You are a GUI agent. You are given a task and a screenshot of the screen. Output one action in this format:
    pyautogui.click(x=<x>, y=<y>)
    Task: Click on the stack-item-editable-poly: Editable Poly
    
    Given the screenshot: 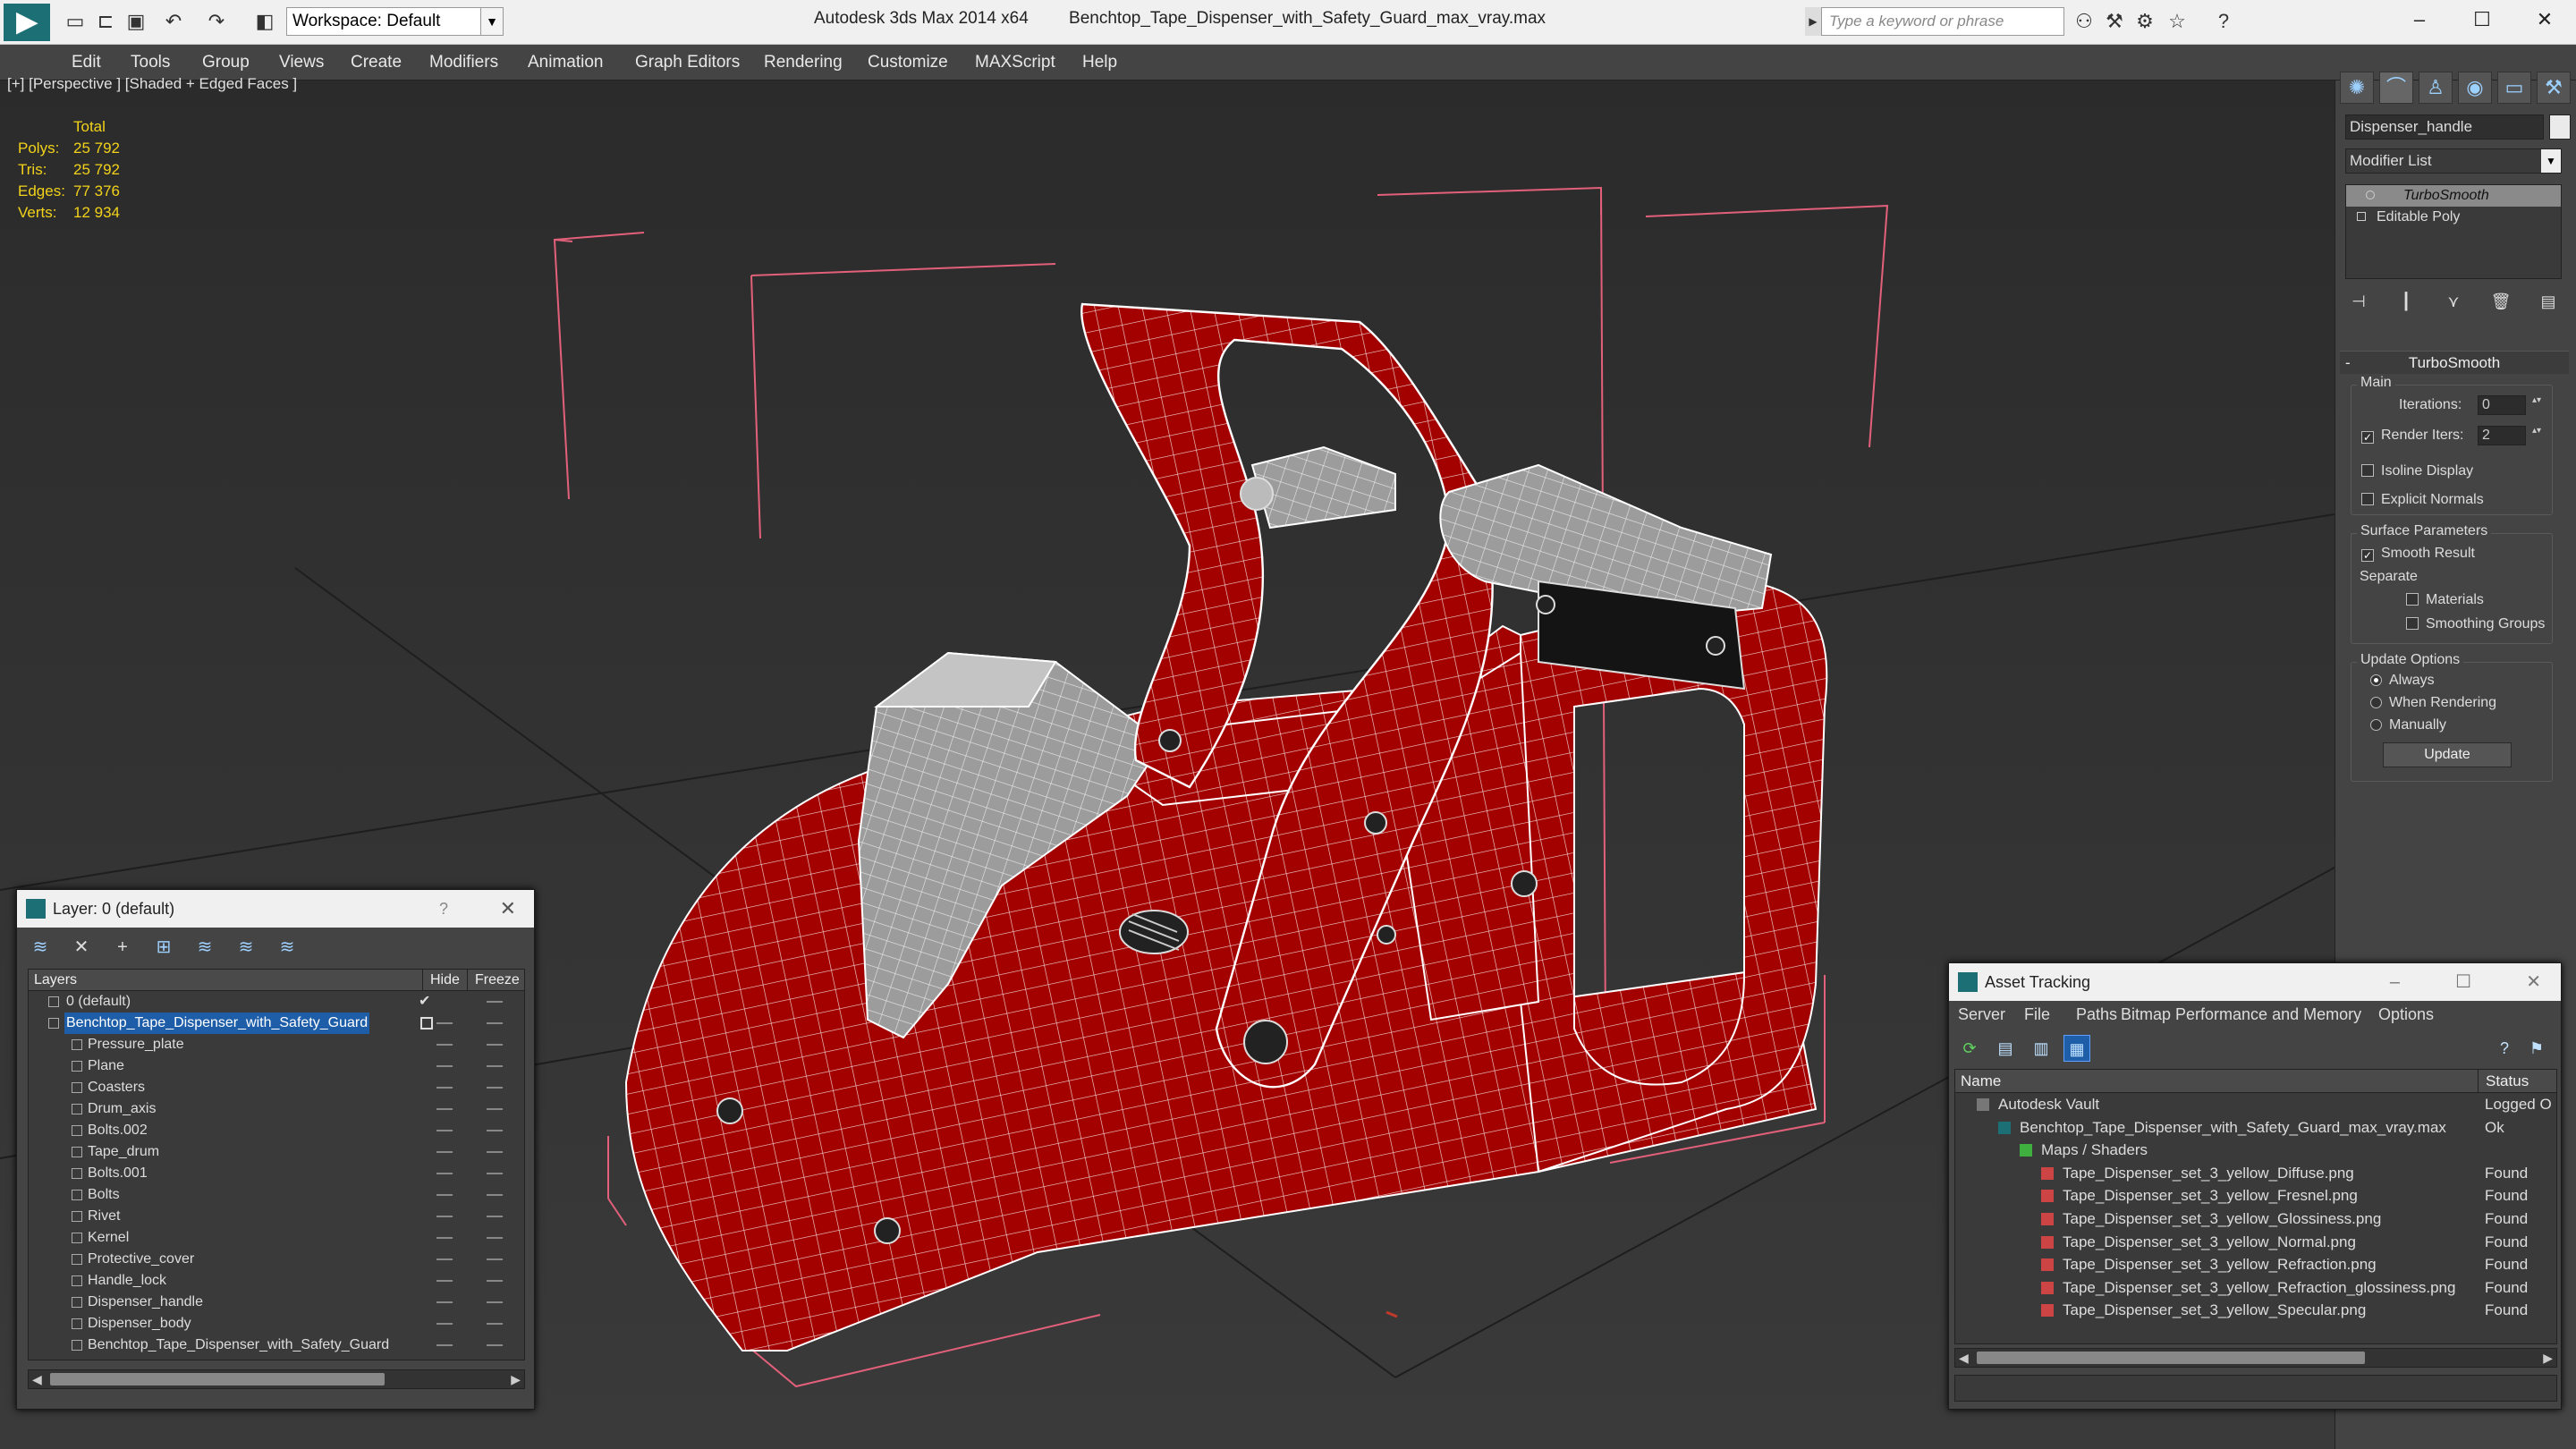 What is the action you would take?
    pyautogui.click(x=2453, y=217)
    